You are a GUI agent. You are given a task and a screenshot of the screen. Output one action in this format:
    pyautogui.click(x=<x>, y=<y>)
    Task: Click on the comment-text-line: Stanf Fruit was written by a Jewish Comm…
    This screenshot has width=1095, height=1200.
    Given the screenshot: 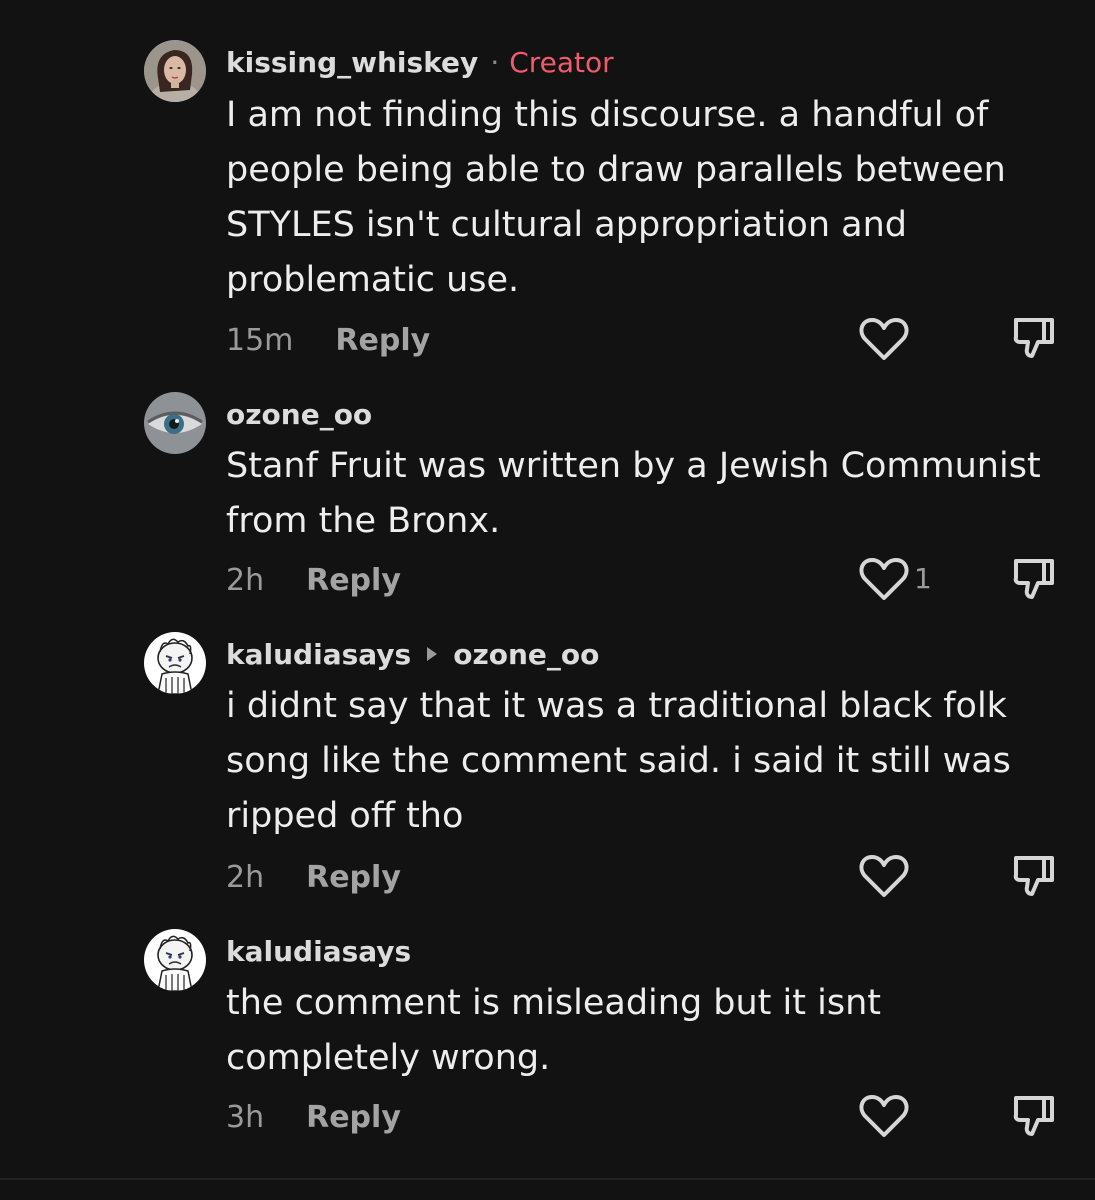 What is the action you would take?
    pyautogui.click(x=633, y=466)
    